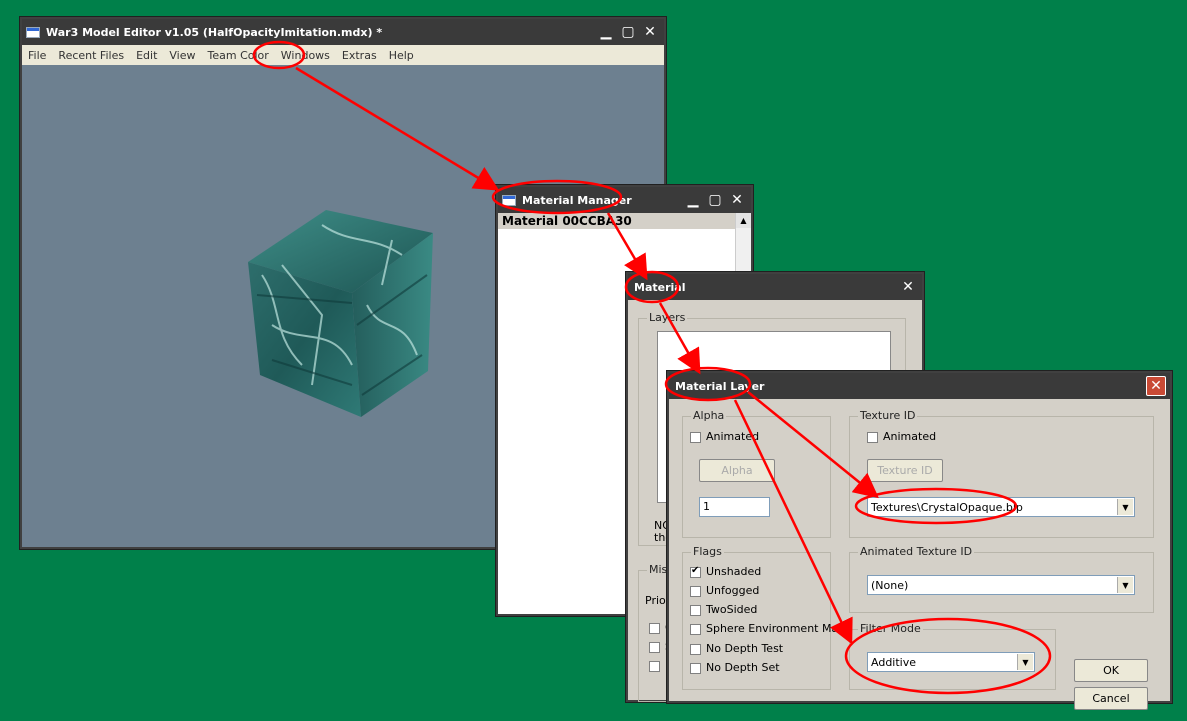 The image size is (1187, 721). Describe the element at coordinates (905, 470) in the screenshot. I see `texture-id-button: Texture ID` at that location.